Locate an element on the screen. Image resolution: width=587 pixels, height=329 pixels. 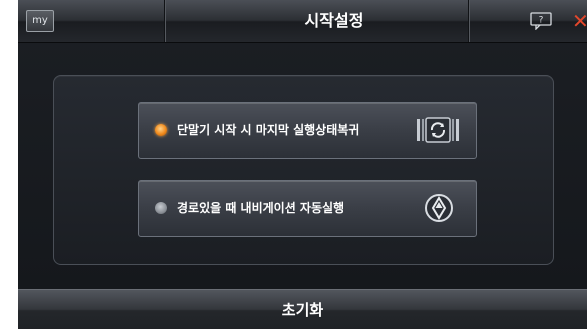
option-resume-last-state: 단말기 시작 시 마지막 실행상태복귀 is located at coordinates (307, 130).